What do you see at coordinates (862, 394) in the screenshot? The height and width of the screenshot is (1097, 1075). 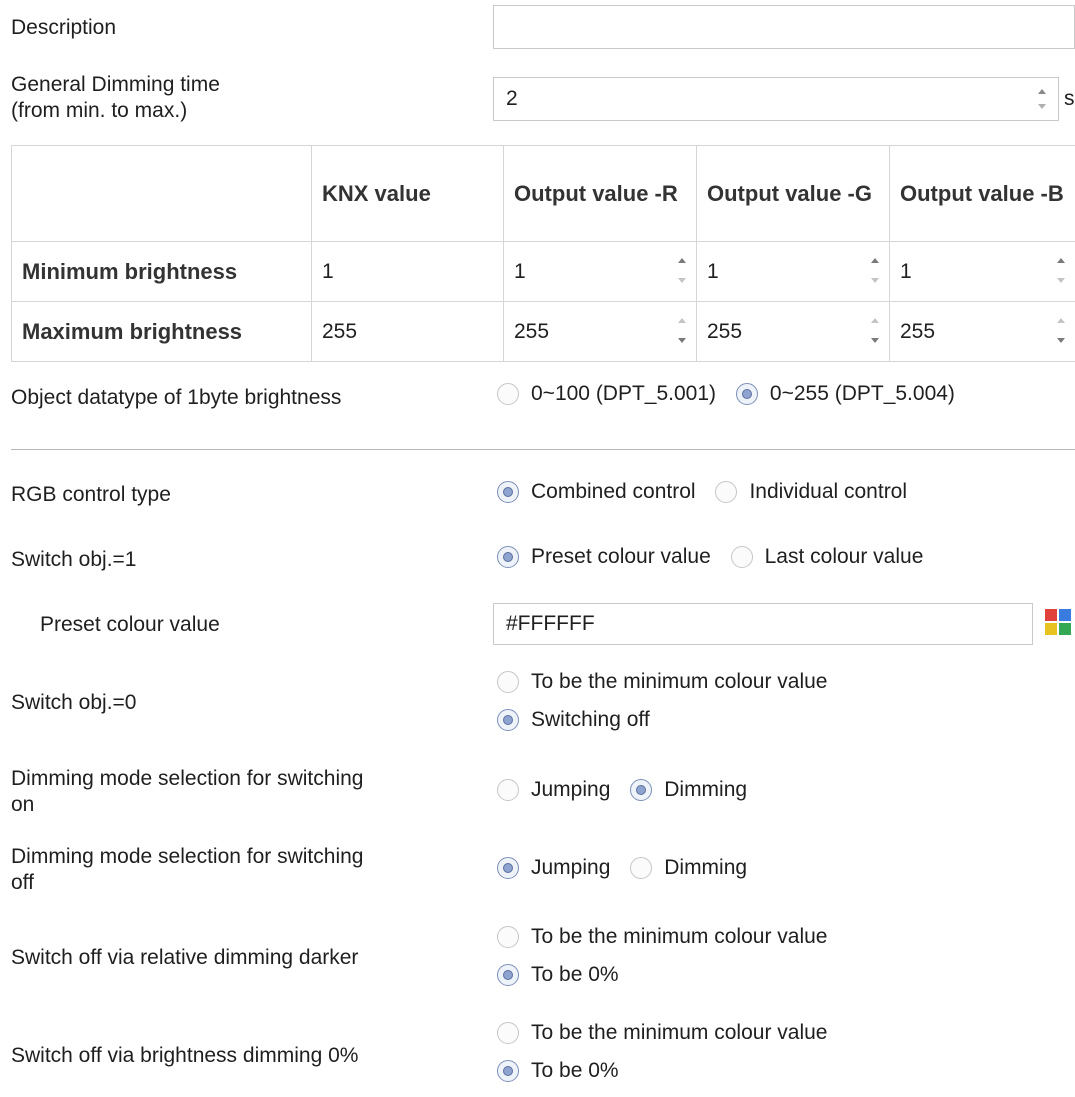 I see `option-label: 0~255 (DPT_5.004)` at bounding box center [862, 394].